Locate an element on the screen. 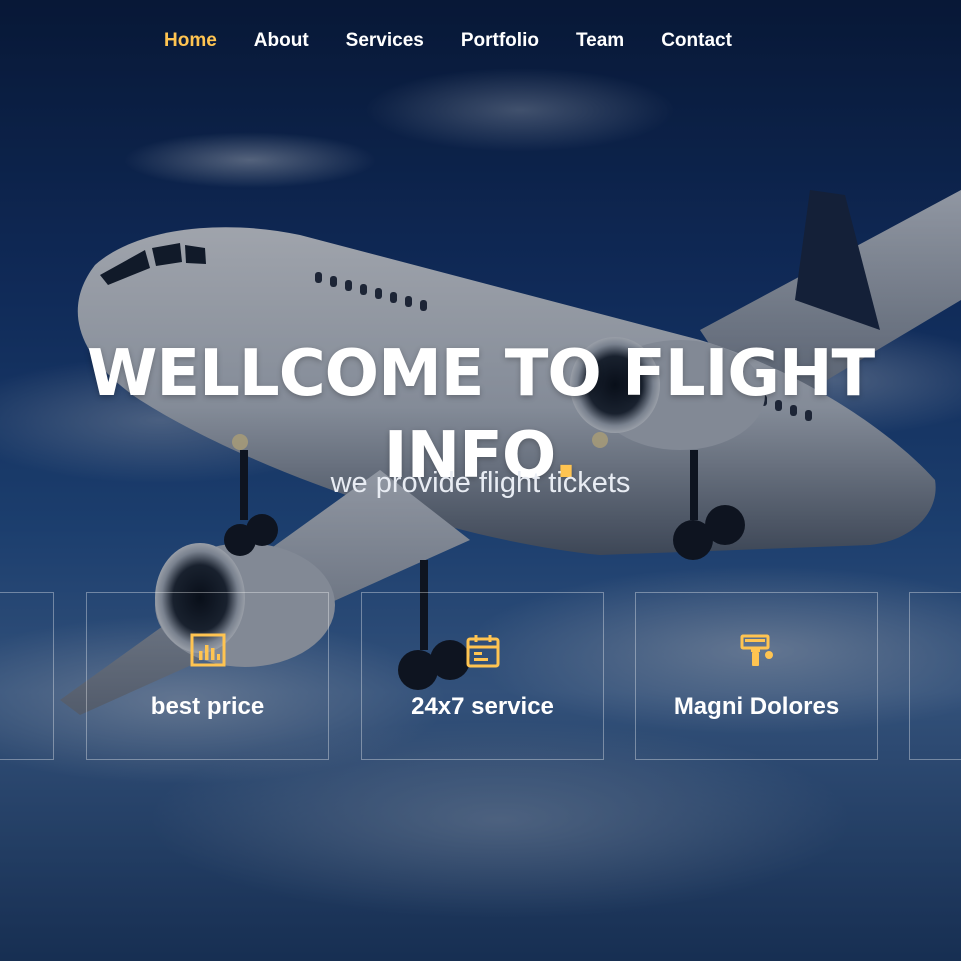  feature-box-best-price: best price is located at coordinates (207, 676).